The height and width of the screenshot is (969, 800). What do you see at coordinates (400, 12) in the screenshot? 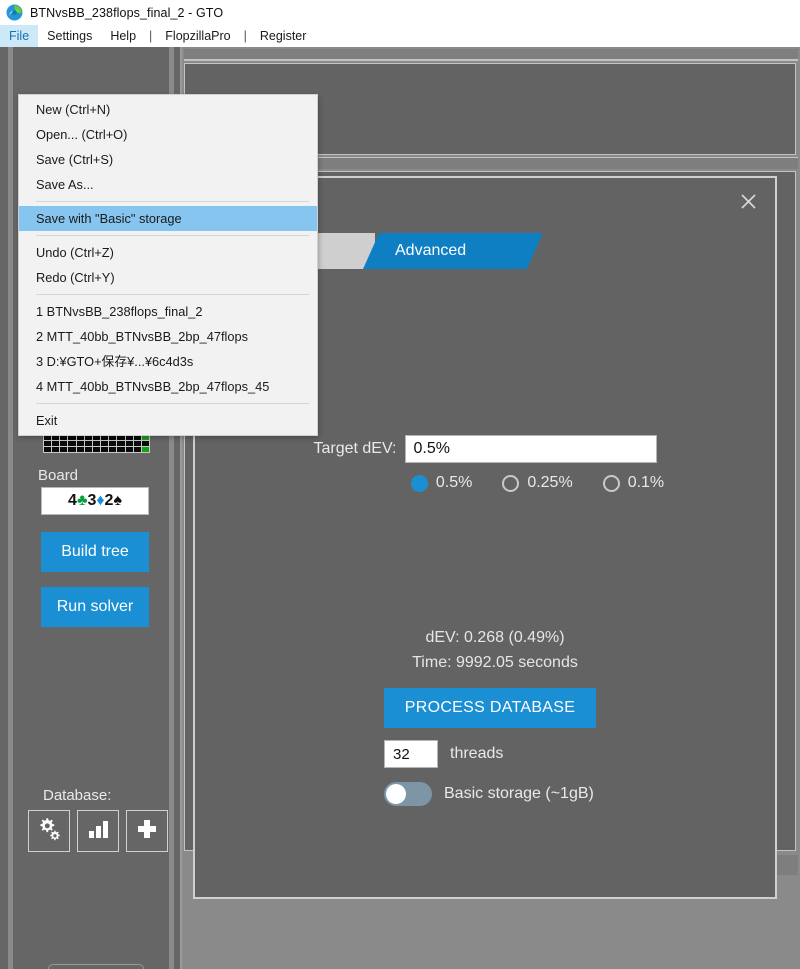
I see `title-bar: BTNvsBB_238flops_final_2 - GTO` at bounding box center [400, 12].